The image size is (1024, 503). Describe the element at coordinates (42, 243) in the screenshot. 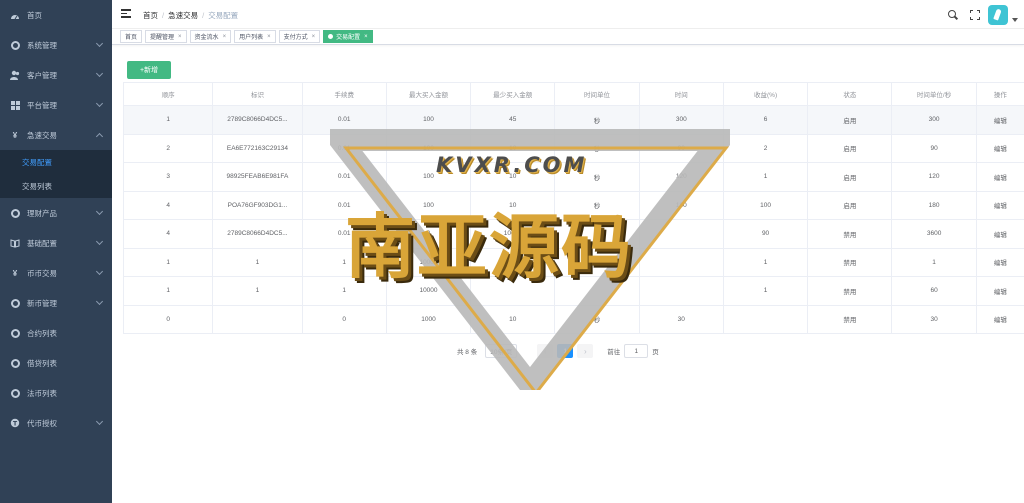

I see `sidebar-item-label: 基础配置` at that location.